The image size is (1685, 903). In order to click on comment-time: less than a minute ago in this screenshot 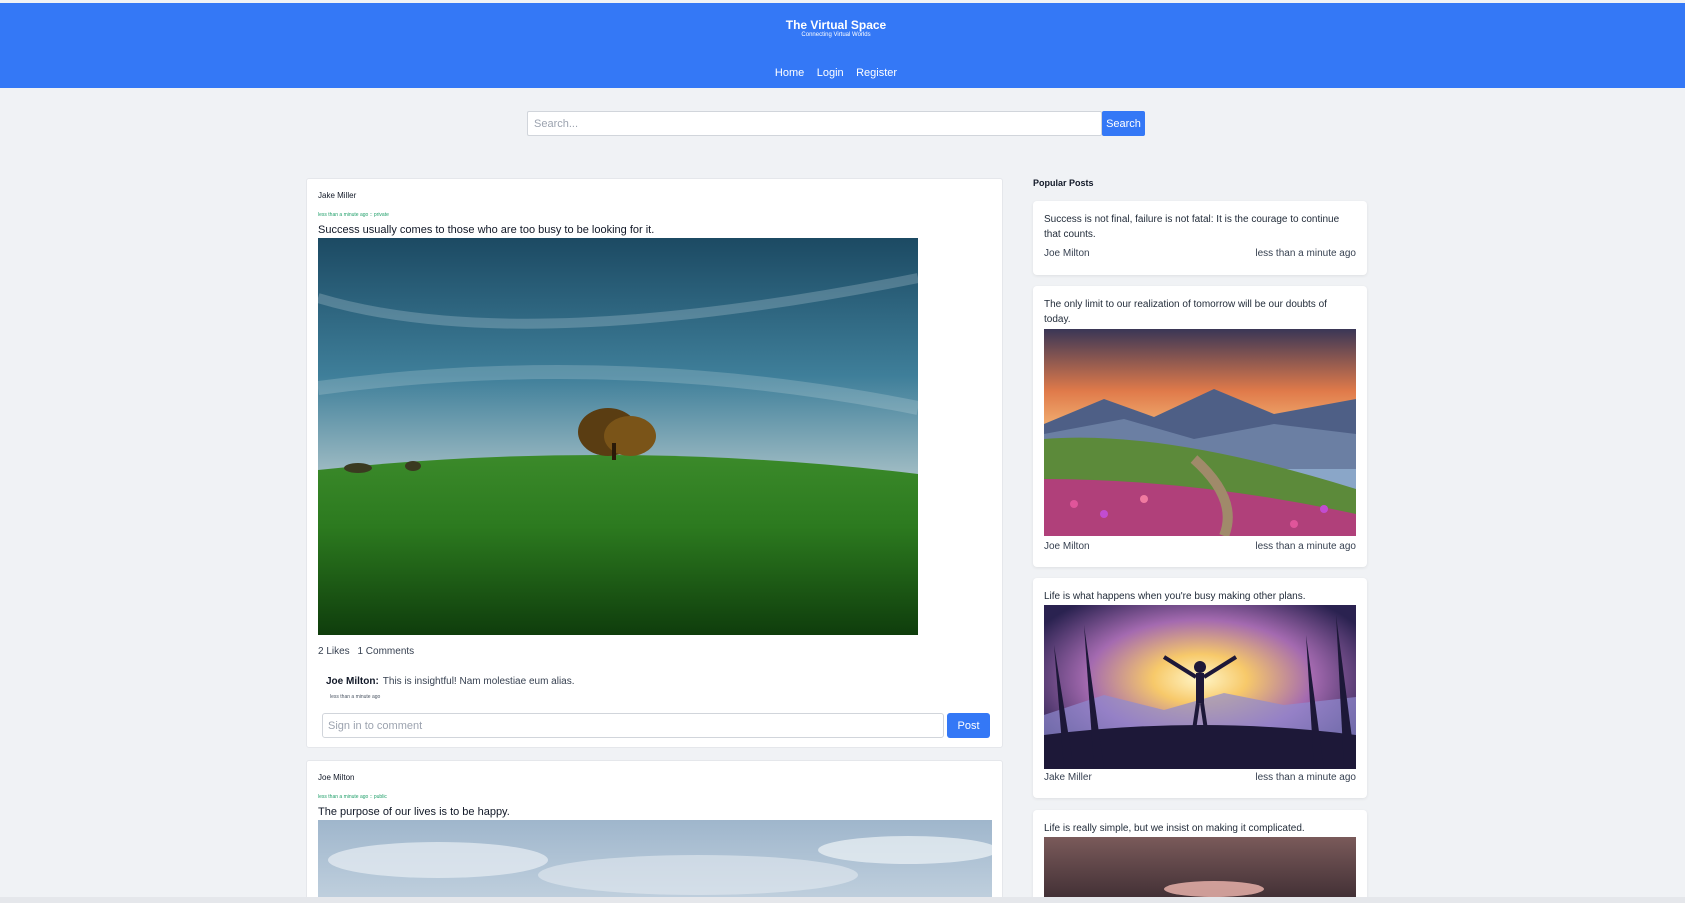, I will do `click(355, 697)`.